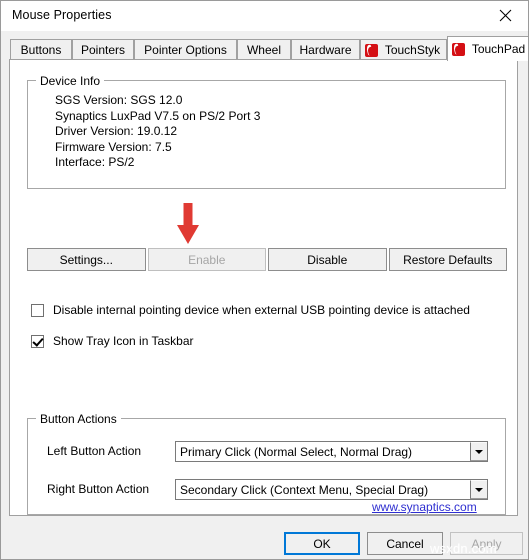 The image size is (529, 560). Describe the element at coordinates (505, 15) in the screenshot. I see `close-icon` at that location.